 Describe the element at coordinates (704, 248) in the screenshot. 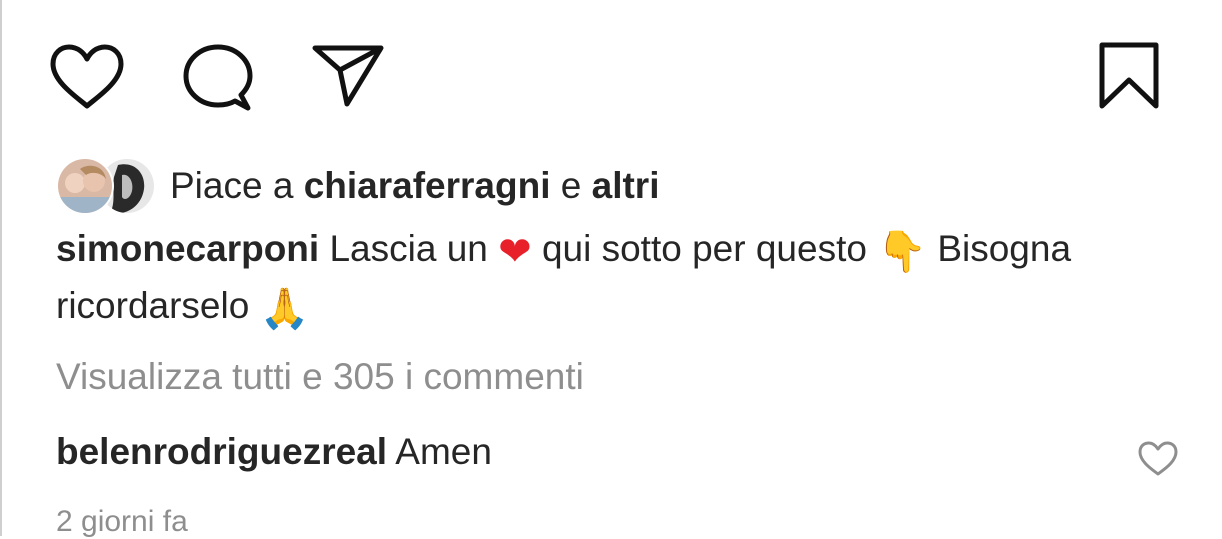

I see `caption-text: qui sotto per questo` at that location.